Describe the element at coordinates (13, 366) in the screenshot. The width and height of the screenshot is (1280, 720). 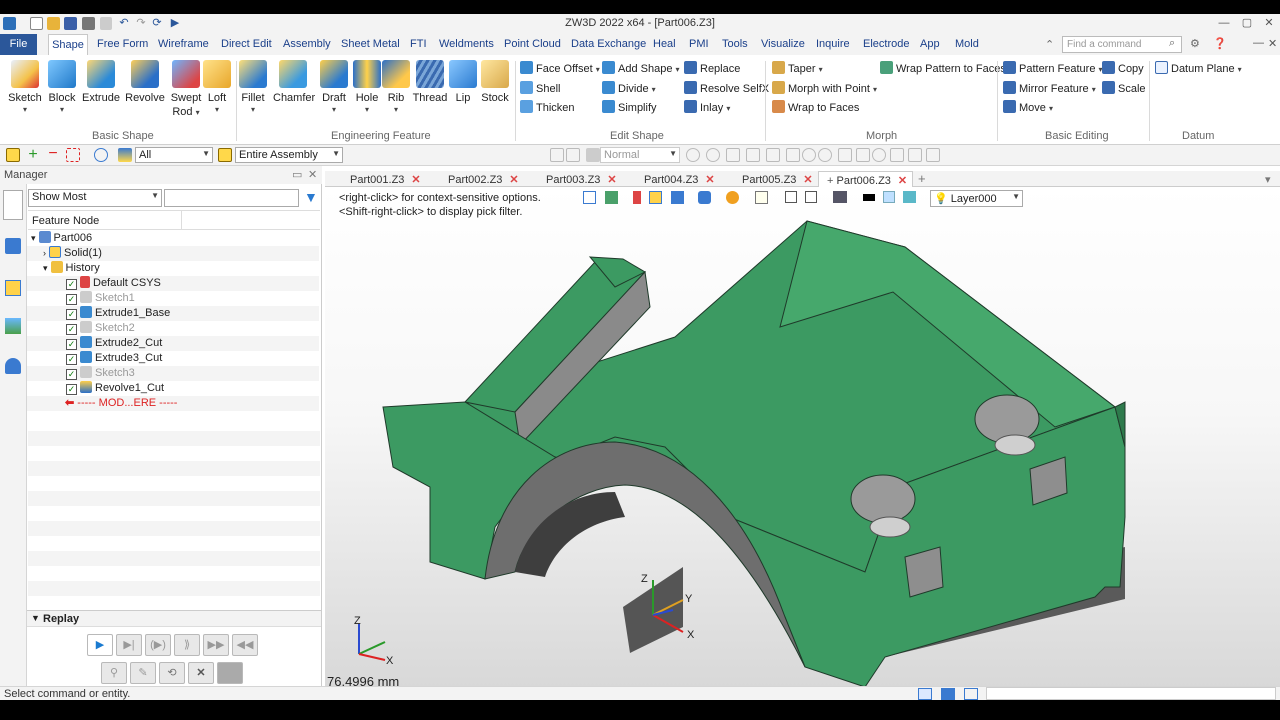
I see `user-manager-icon` at that location.